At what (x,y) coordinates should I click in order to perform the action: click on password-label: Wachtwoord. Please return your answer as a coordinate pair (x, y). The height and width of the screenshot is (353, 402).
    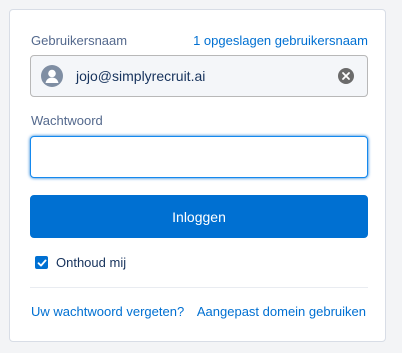
    Looking at the image, I should click on (67, 120).